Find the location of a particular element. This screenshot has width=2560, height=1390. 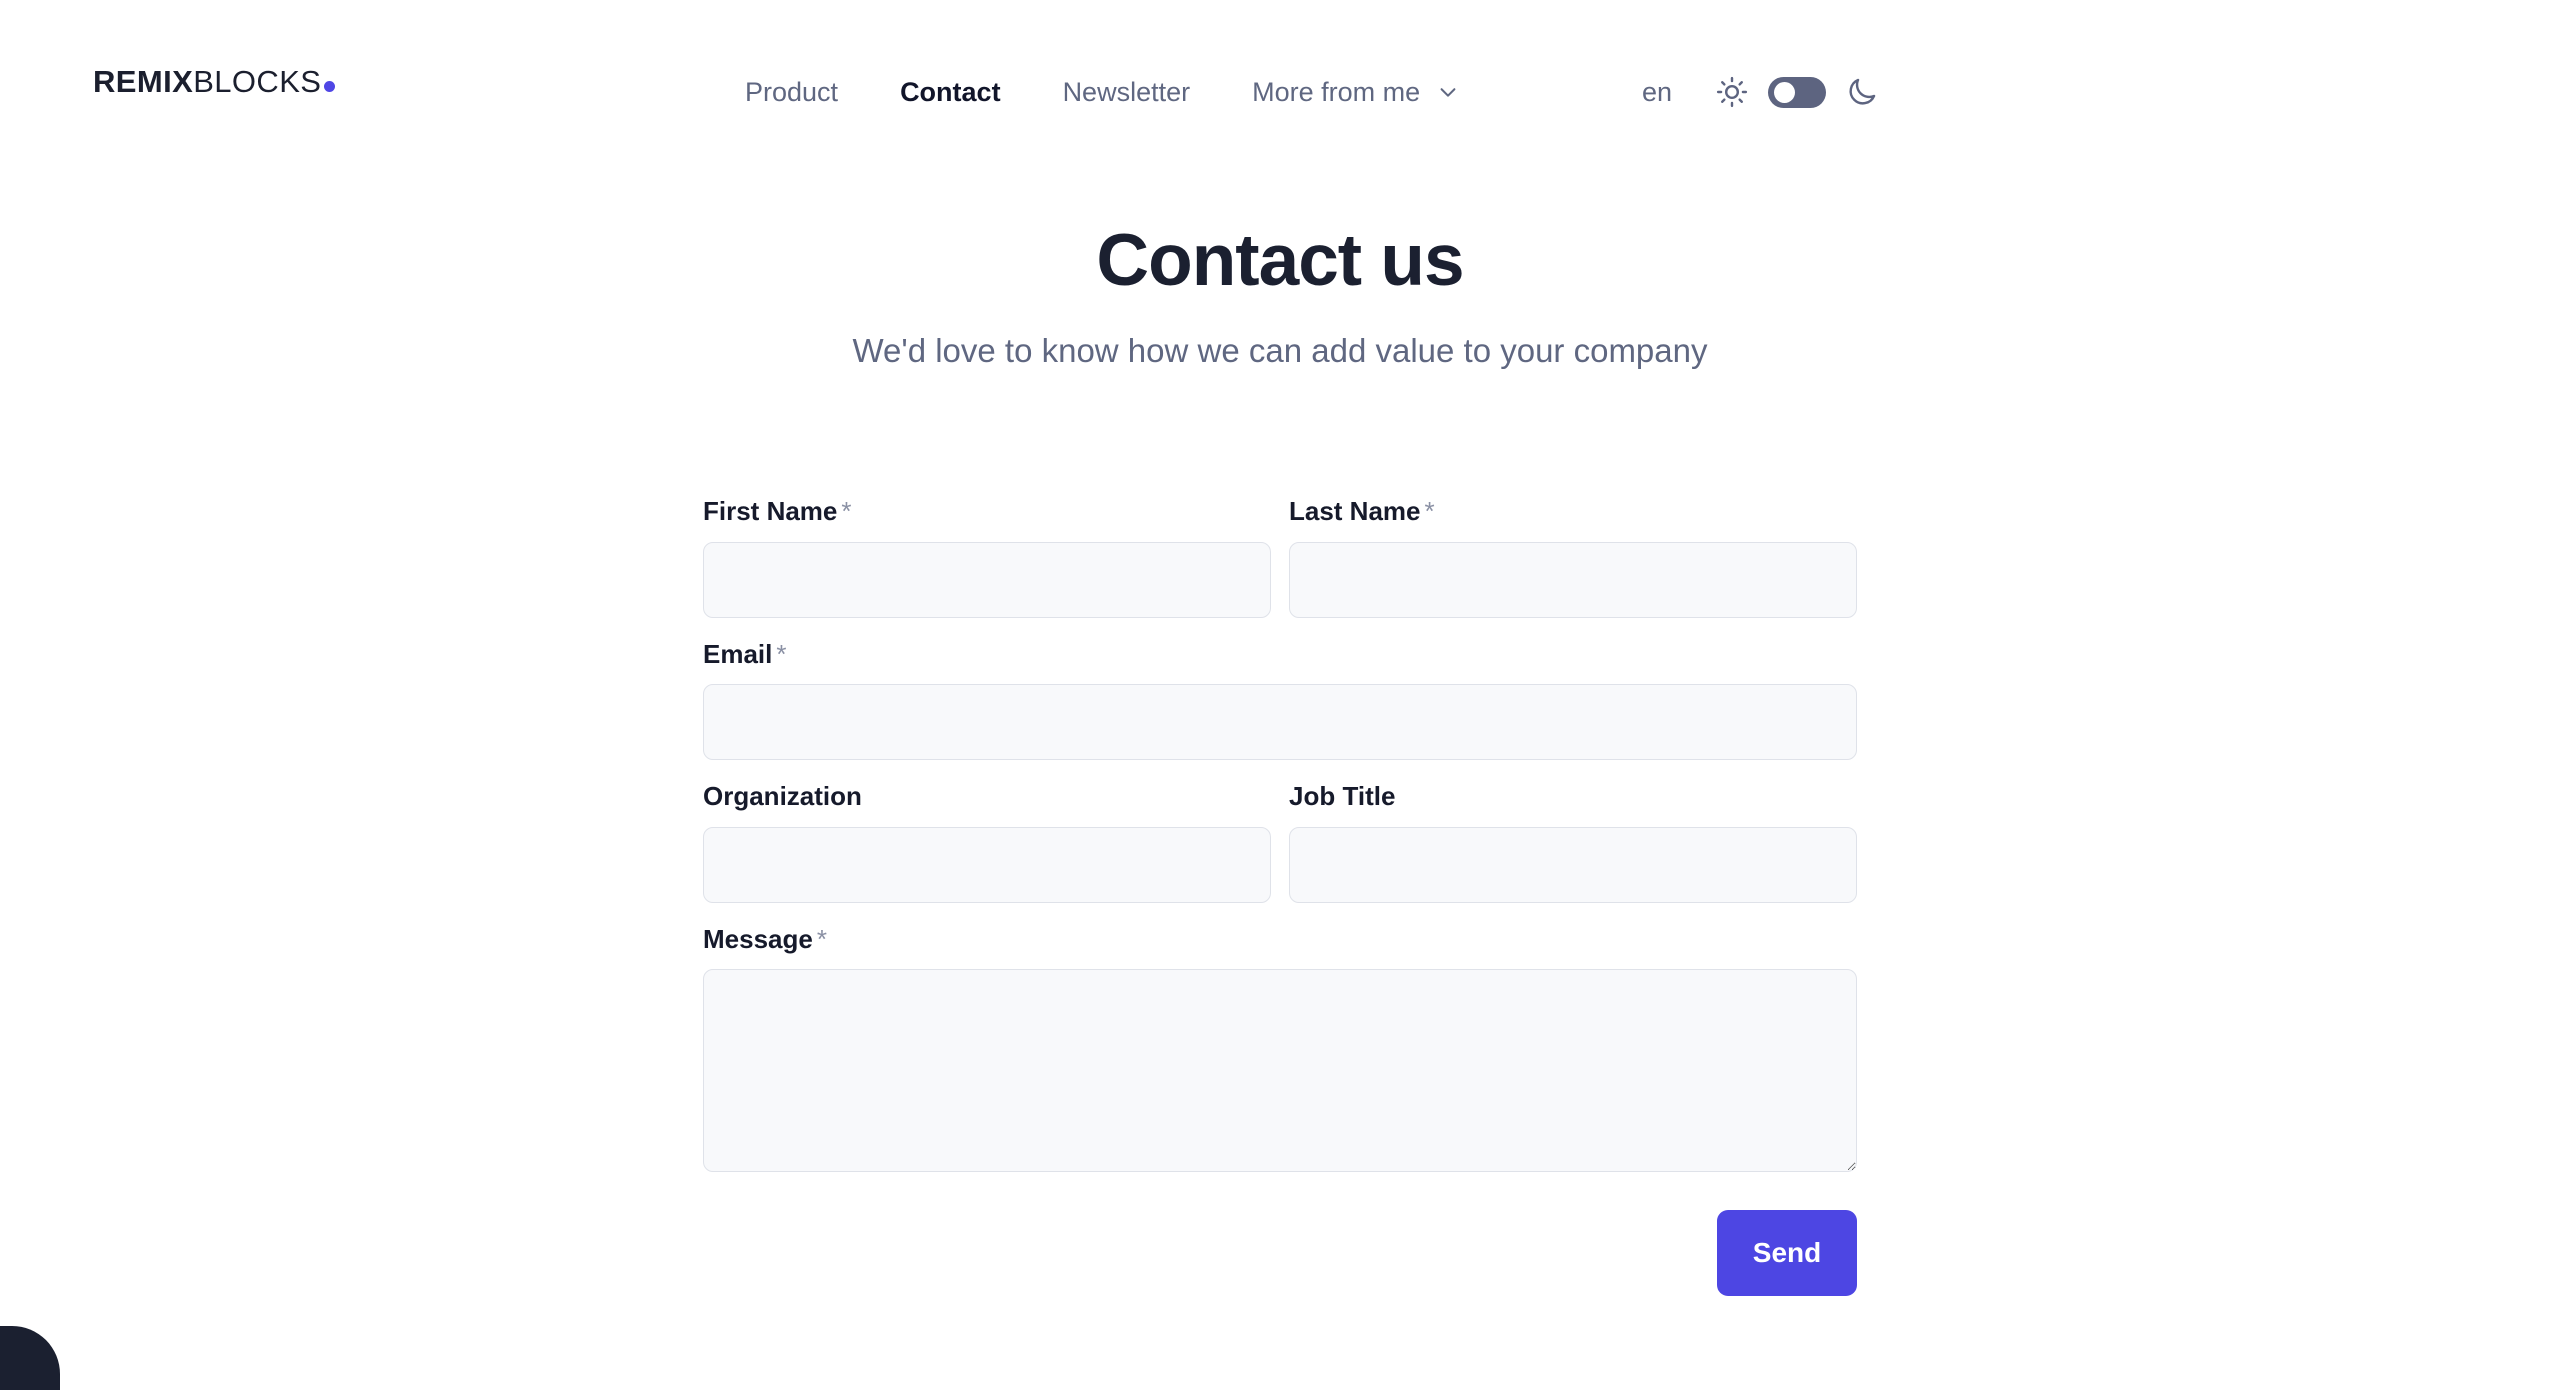

last-name-label: Last Name * is located at coordinates (1573, 511).